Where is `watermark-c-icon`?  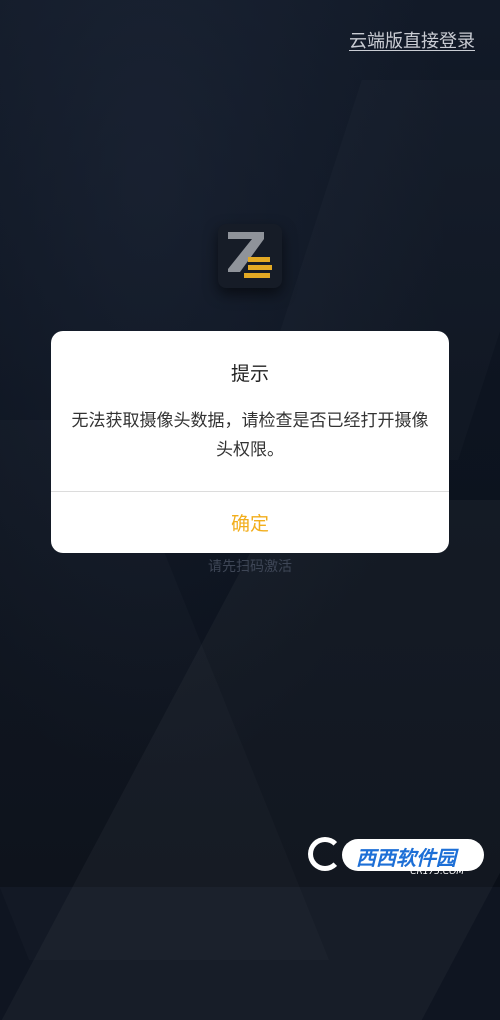
watermark-c-icon is located at coordinates (325, 854).